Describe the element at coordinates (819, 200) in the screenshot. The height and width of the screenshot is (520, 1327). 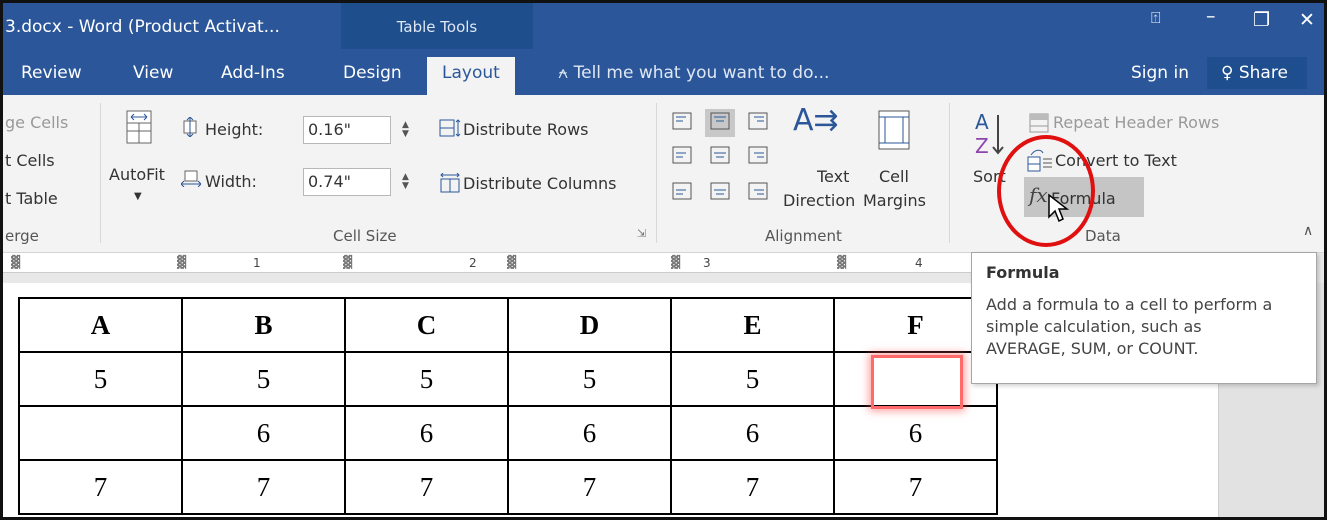
I see `text-direction-label-2: Direction` at that location.